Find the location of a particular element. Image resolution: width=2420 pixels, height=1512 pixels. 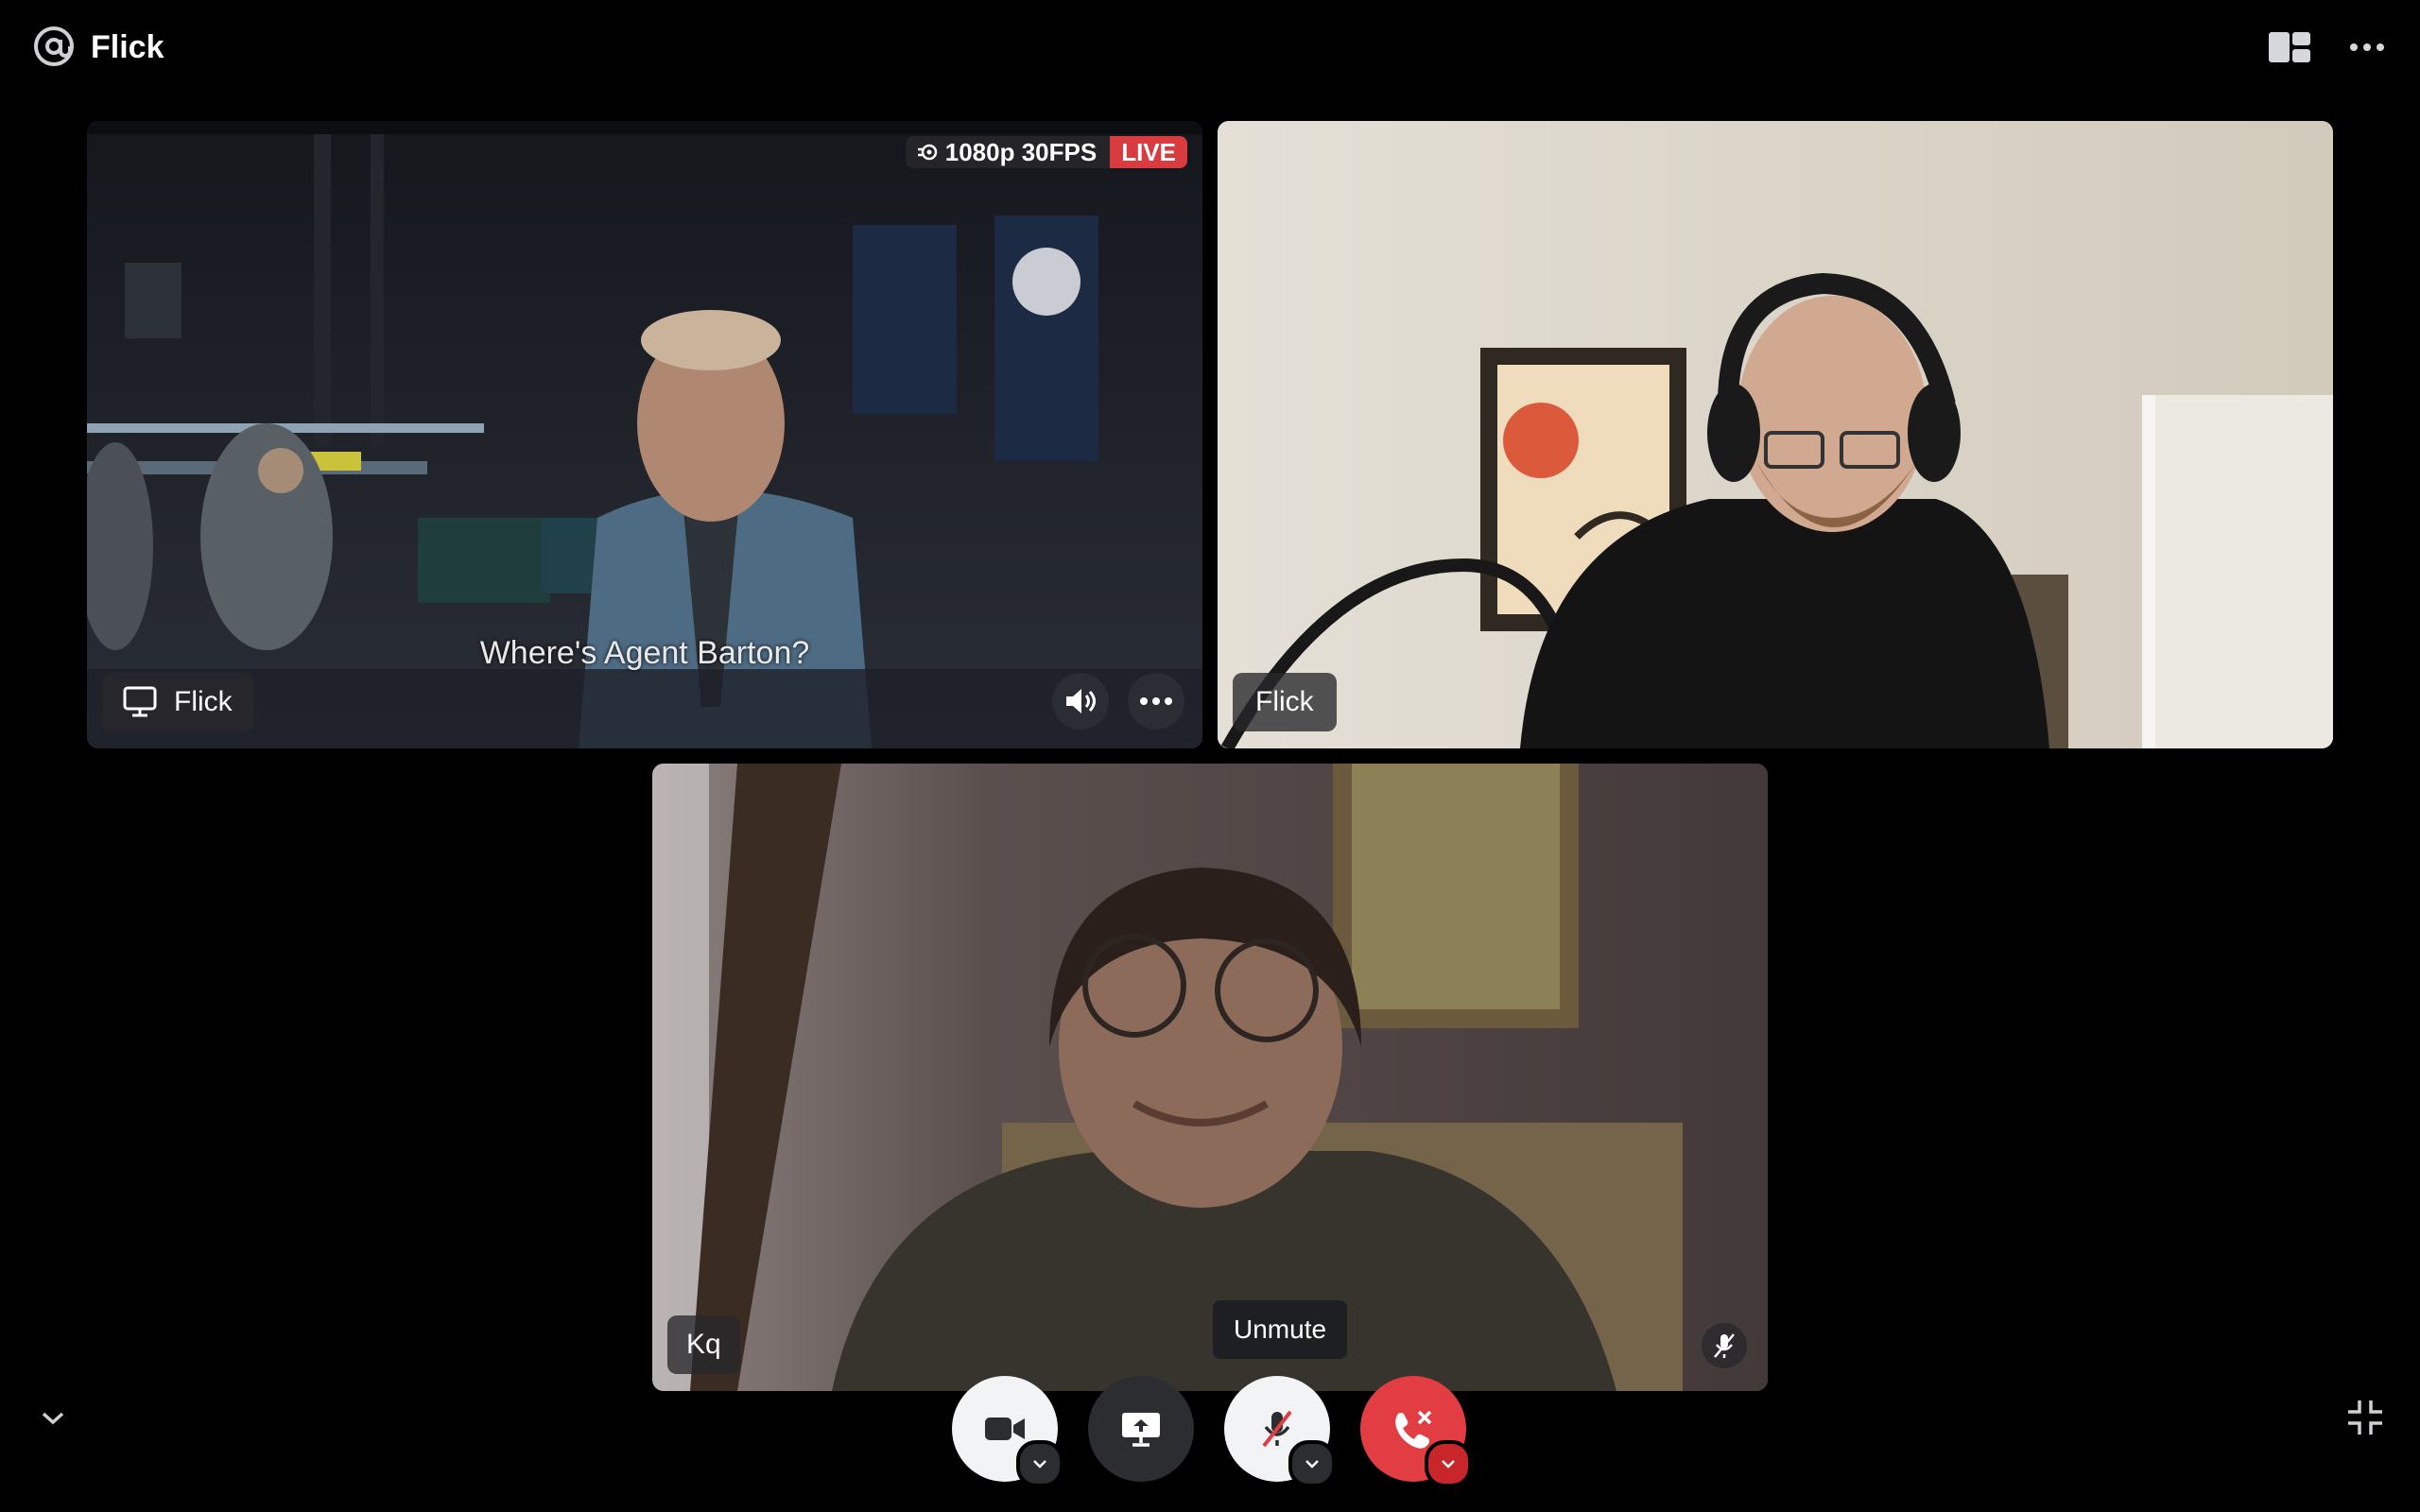

hang-up-icon is located at coordinates (1413, 1429).